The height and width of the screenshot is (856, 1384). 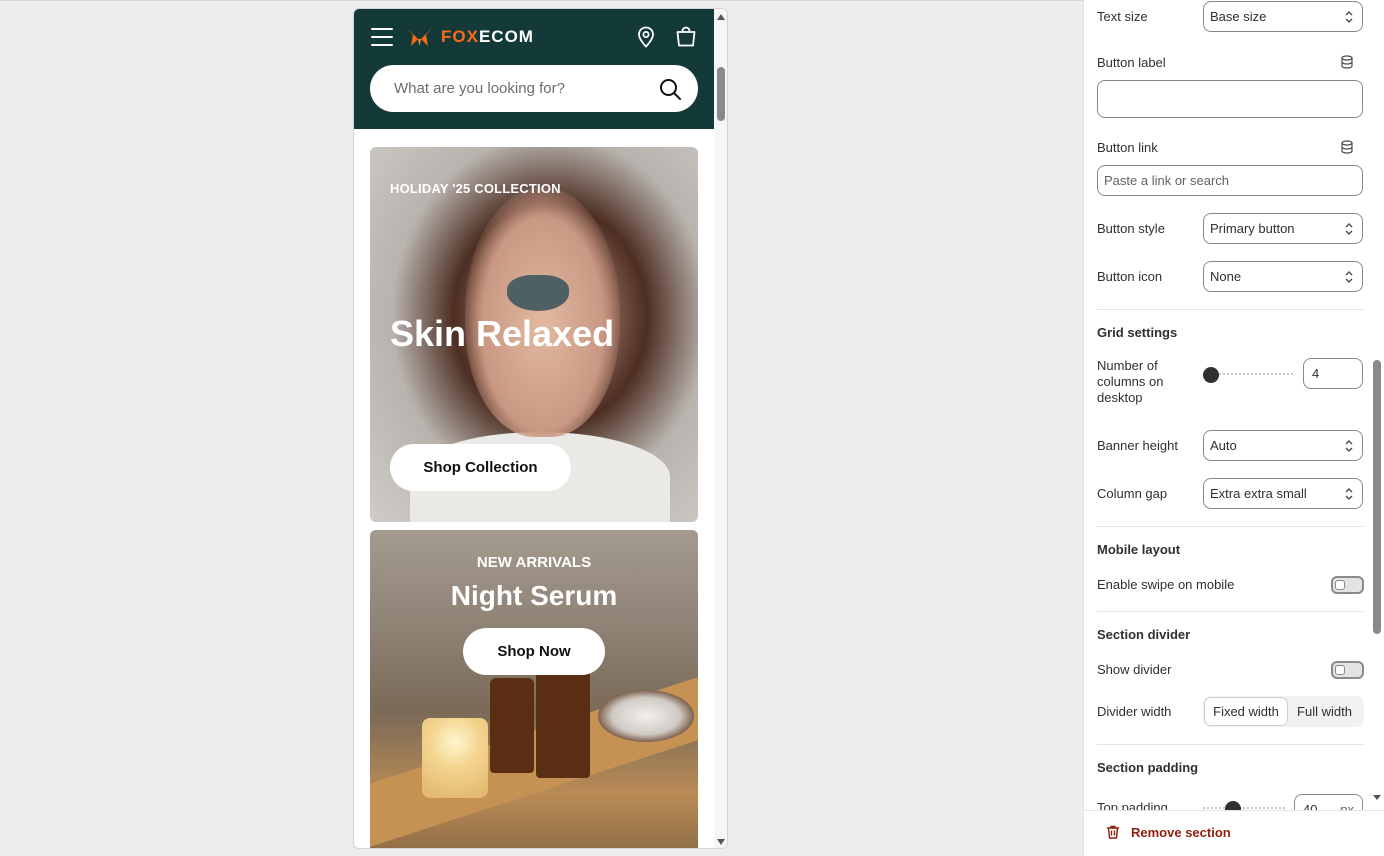 What do you see at coordinates (1130, 276) in the screenshot?
I see `button-icon-label: Button icon` at bounding box center [1130, 276].